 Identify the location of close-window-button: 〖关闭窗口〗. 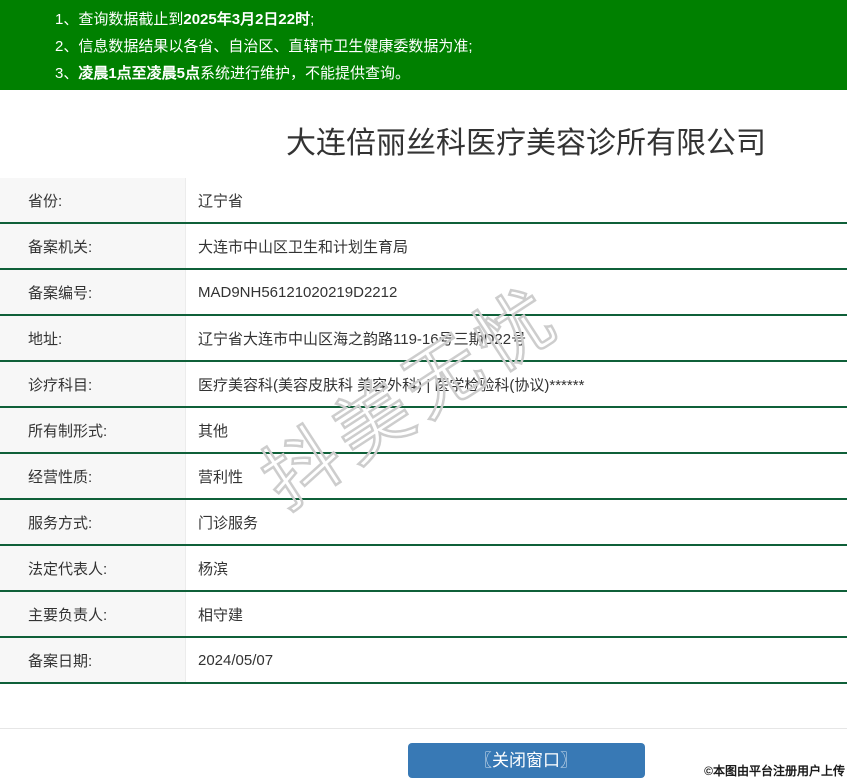
(526, 760).